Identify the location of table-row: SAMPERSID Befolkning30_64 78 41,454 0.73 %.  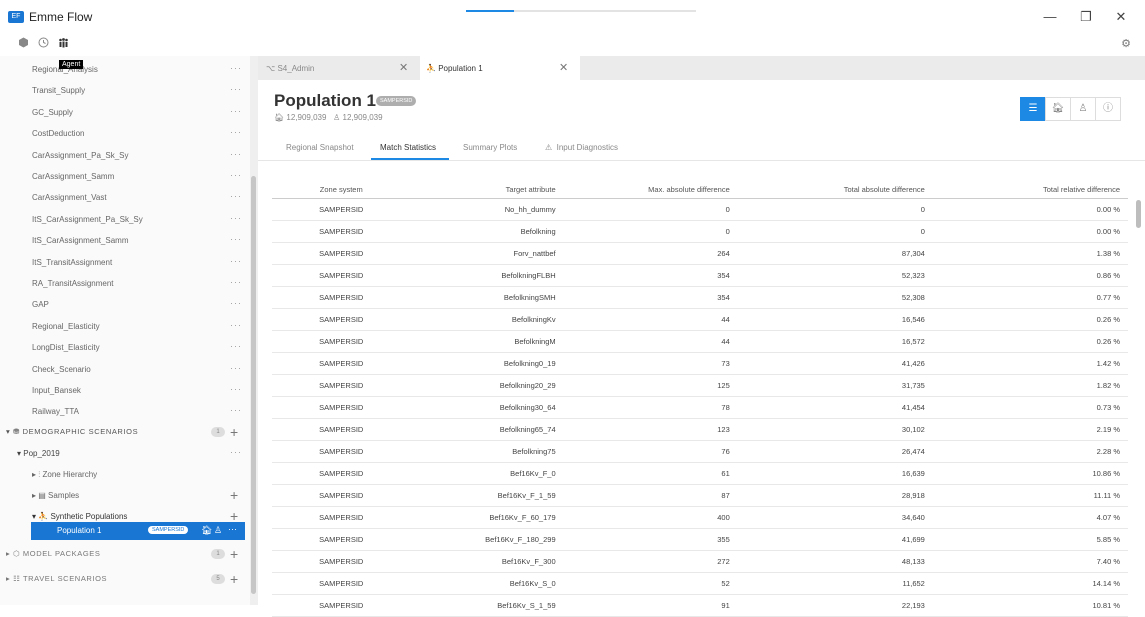
(700, 407).